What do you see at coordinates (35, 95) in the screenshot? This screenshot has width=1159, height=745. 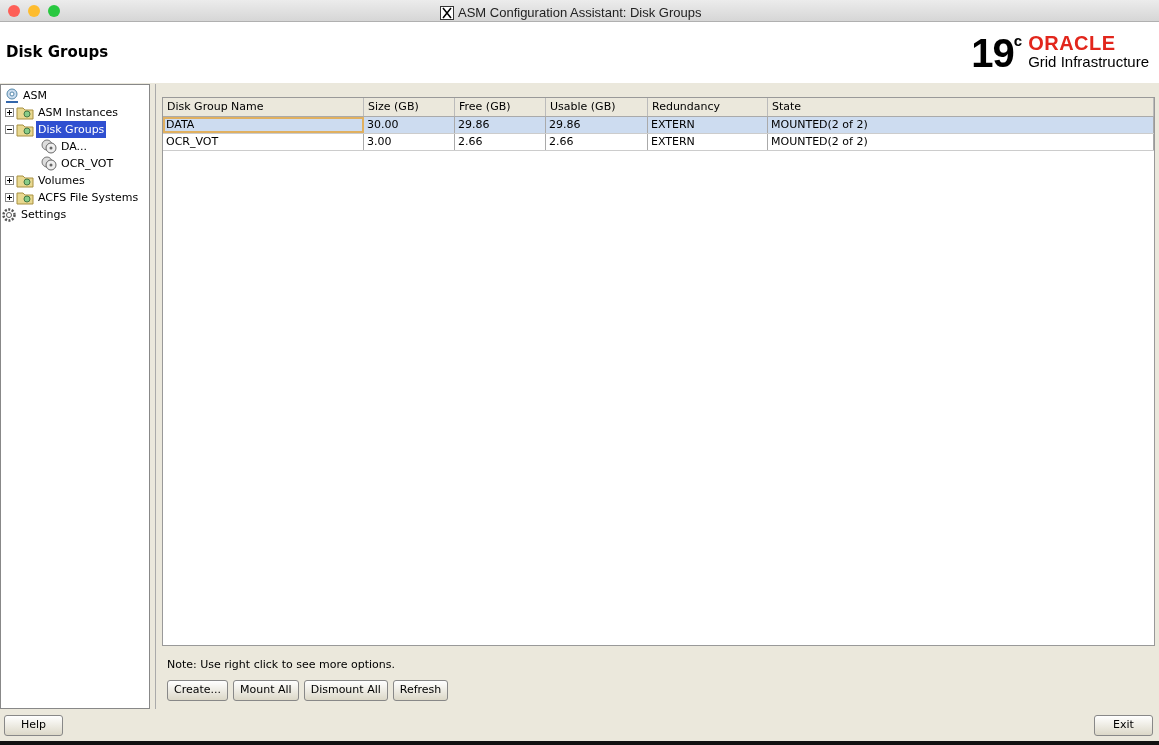 I see `tree-item: ASM` at bounding box center [35, 95].